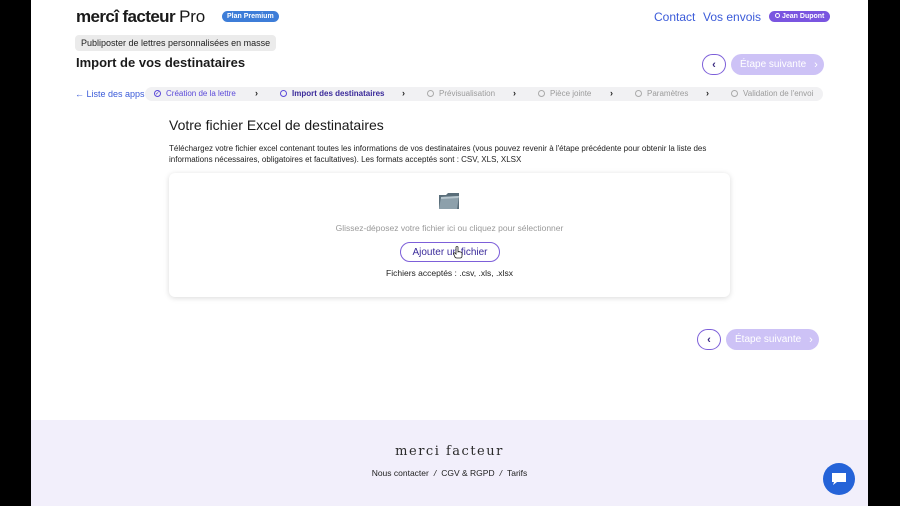 Image resolution: width=900 pixels, height=506 pixels. I want to click on step-validation: Validation de l'envoi, so click(772, 93).